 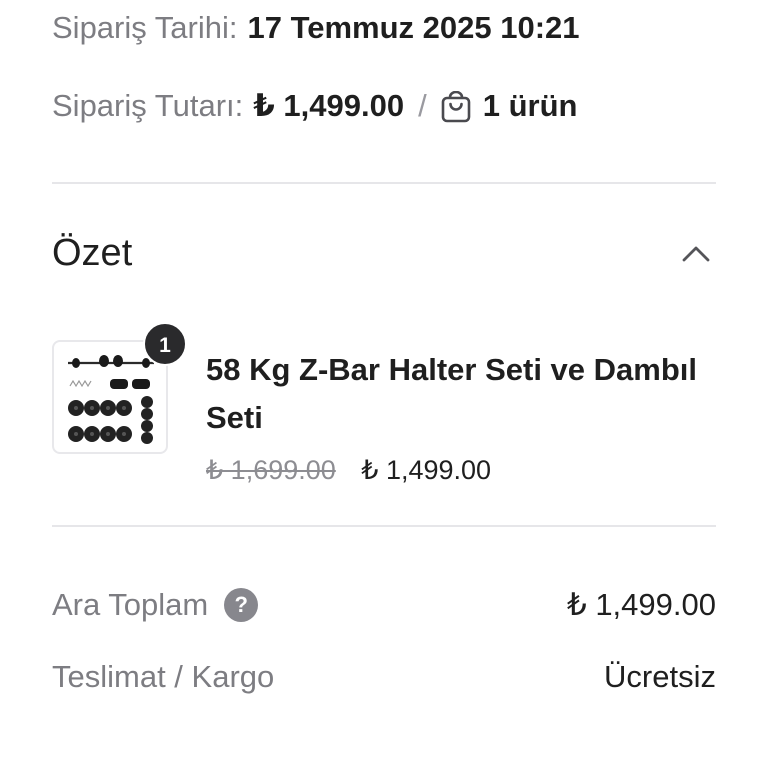 I want to click on order-total-row: Sipariş Tutarı: ₺ 1,499.00 / 1 ürün, so click(x=314, y=106).